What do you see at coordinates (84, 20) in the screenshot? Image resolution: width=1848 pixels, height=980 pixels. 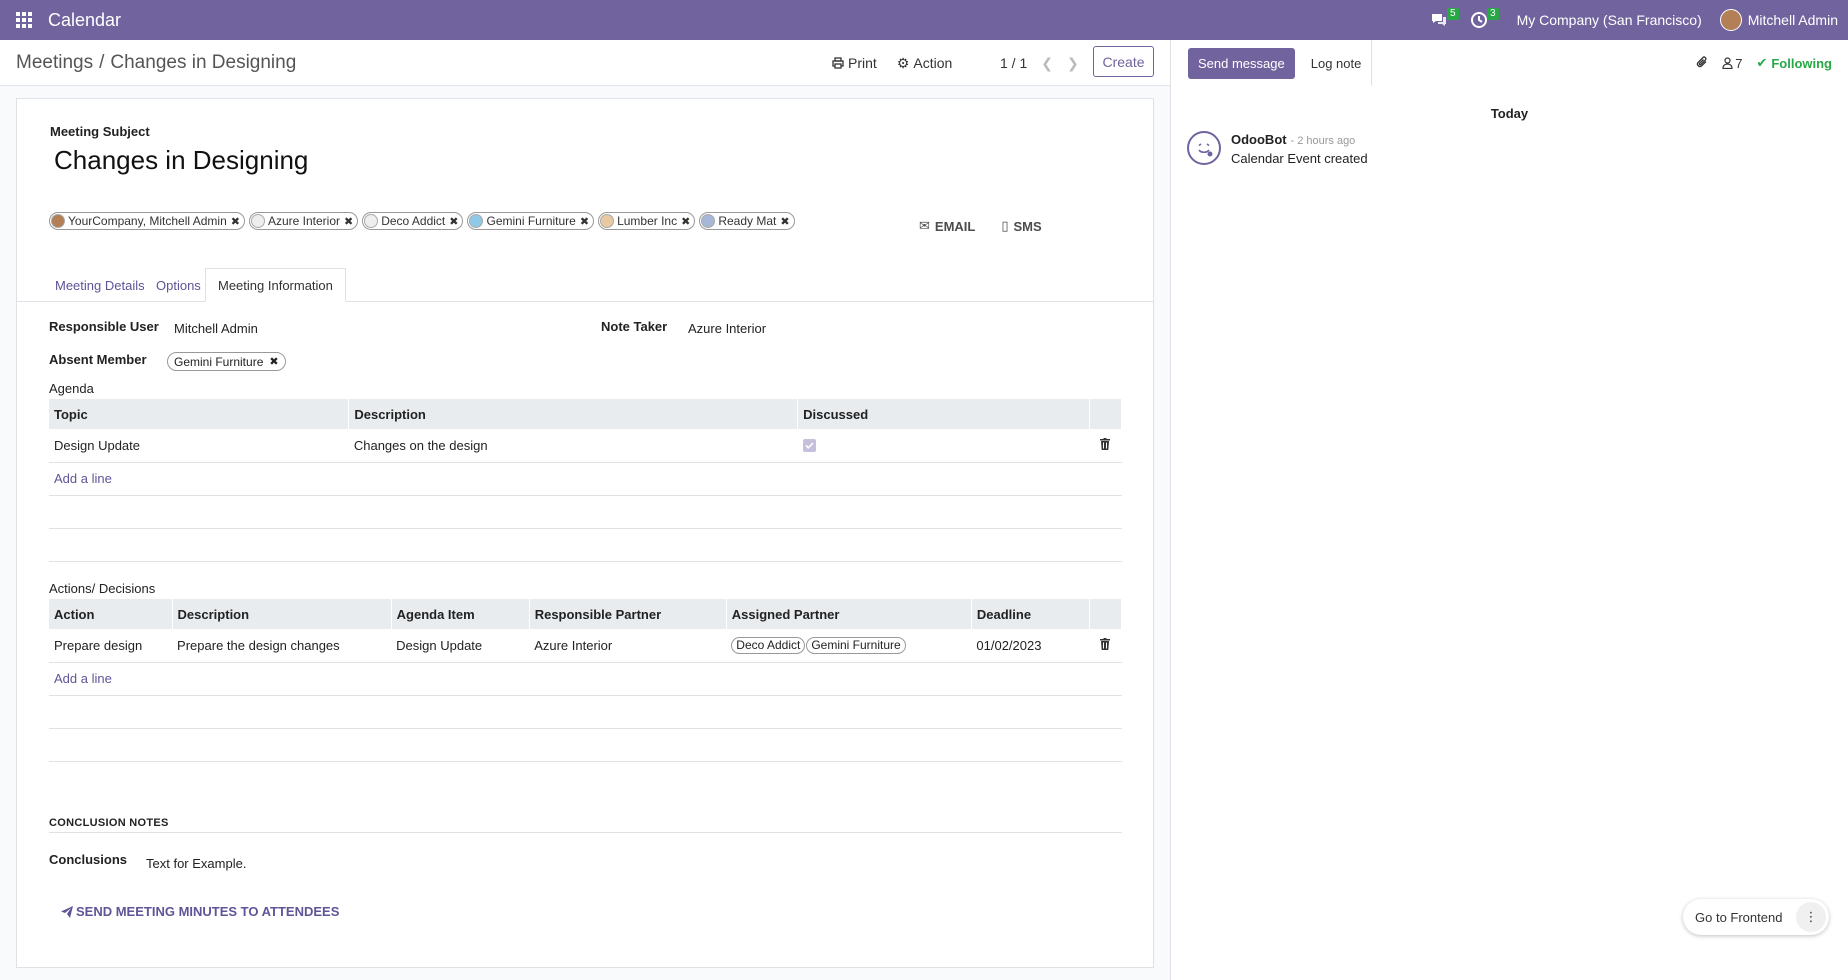 I see `app-title: Calendar` at bounding box center [84, 20].